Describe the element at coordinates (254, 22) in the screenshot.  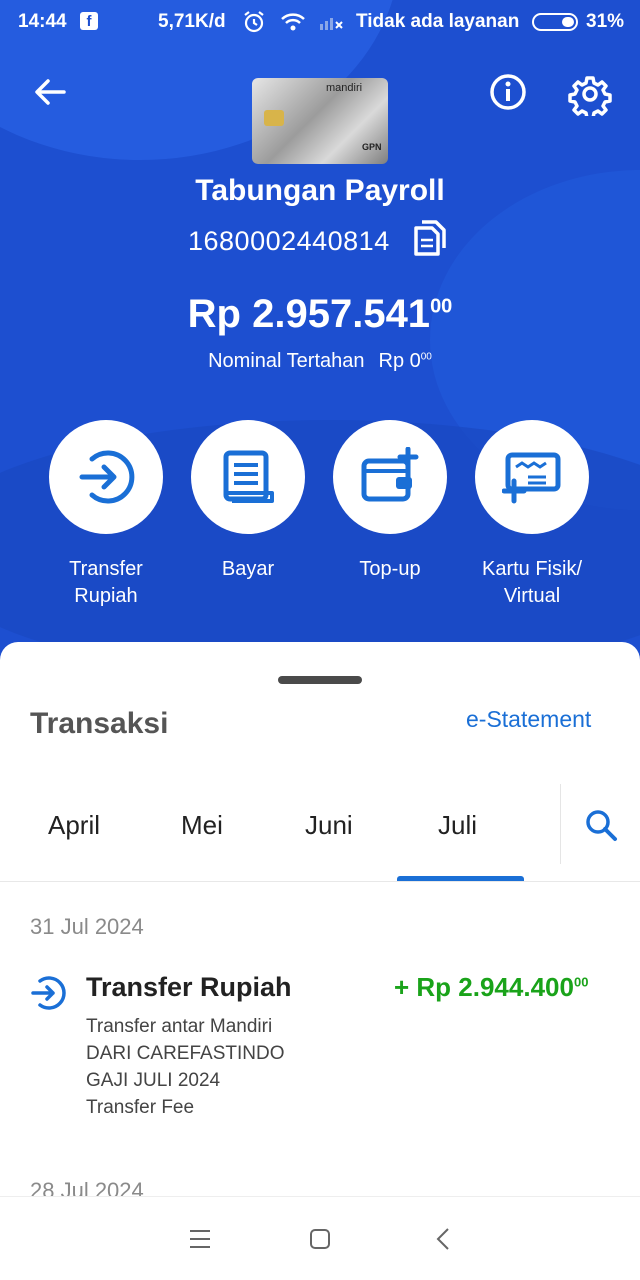
I see `alarm-icon` at that location.